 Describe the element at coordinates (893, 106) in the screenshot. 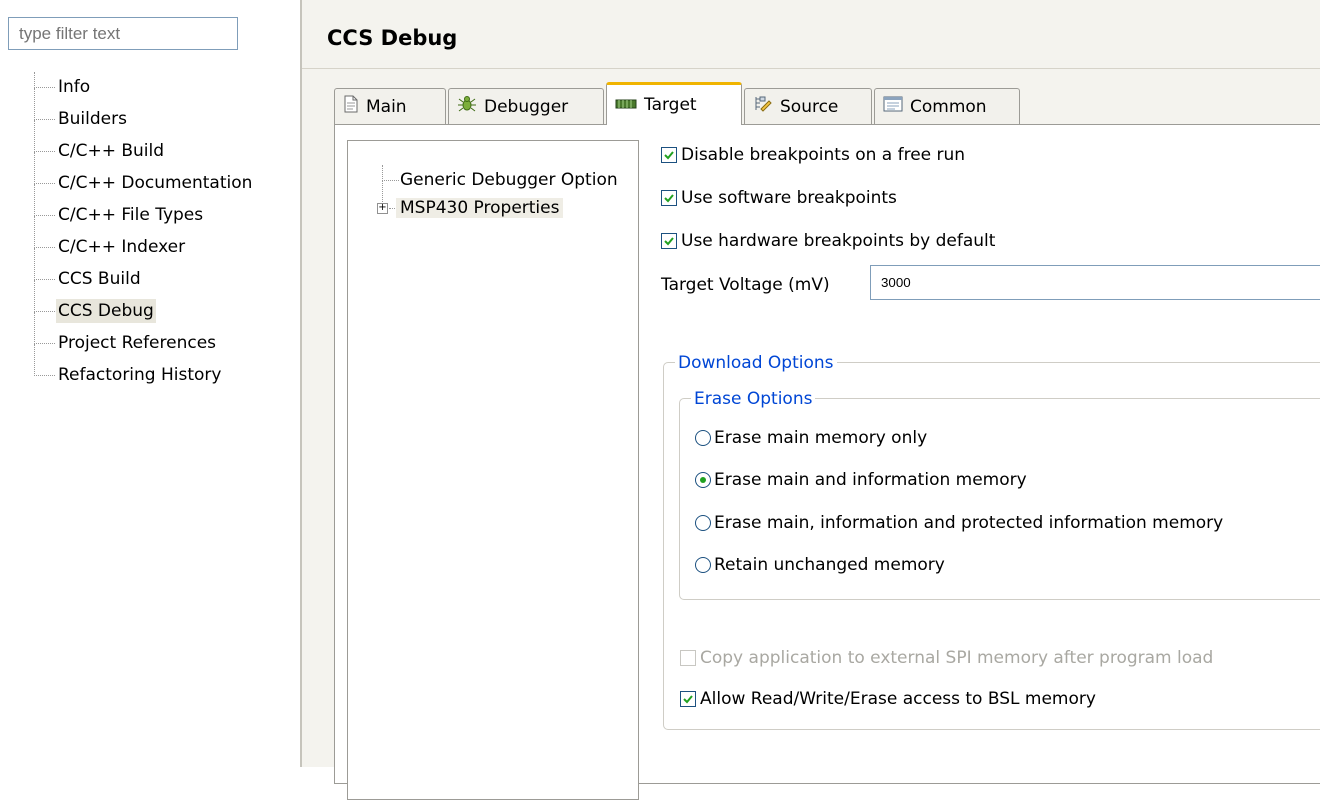

I see `window-icon` at that location.